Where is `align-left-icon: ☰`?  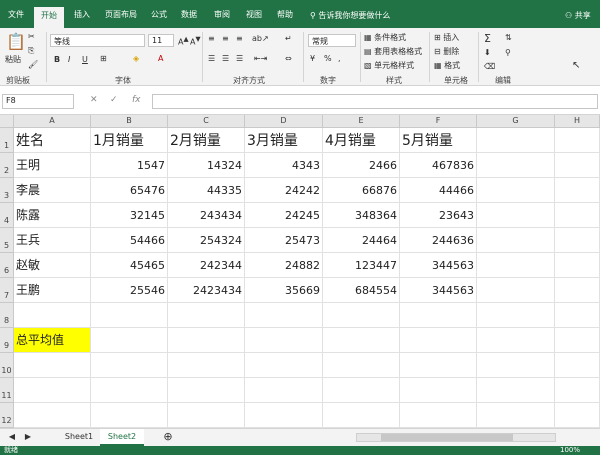 align-left-icon: ☰ is located at coordinates (211, 58).